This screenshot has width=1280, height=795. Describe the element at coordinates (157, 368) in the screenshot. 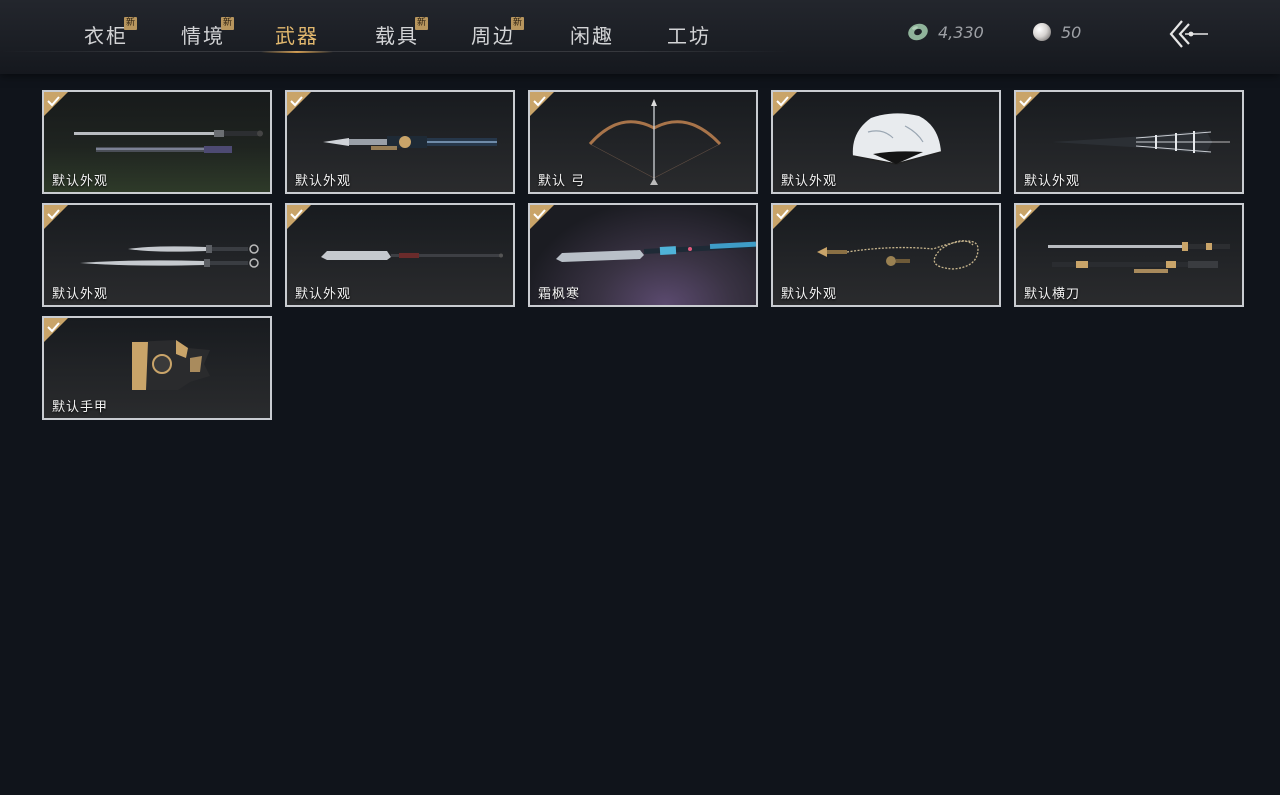

I see `weapon-card-gauntlet: 默认手甲` at that location.